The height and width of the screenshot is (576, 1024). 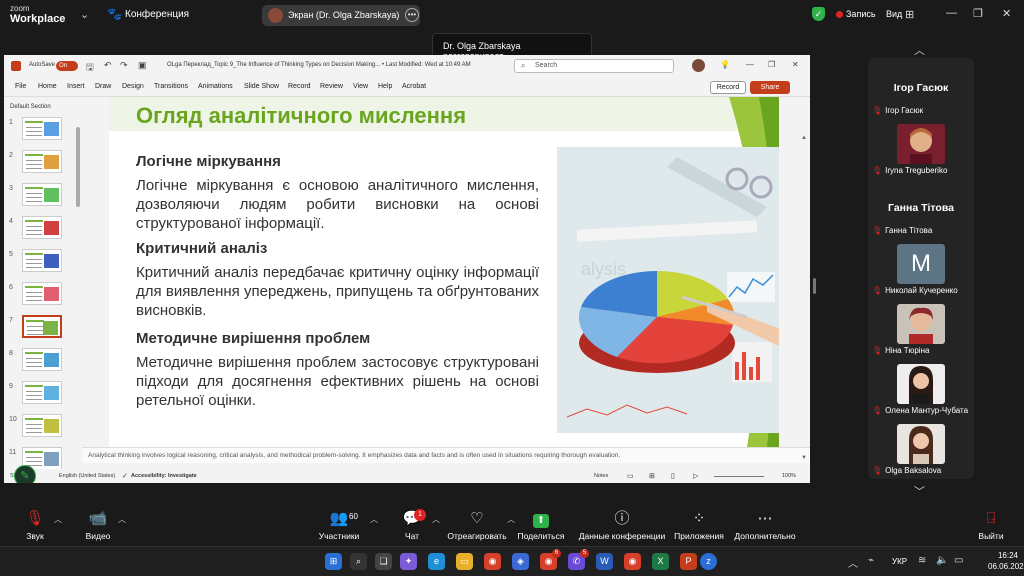 I want to click on windows-start-icon: ⊞, so click(x=333, y=561).